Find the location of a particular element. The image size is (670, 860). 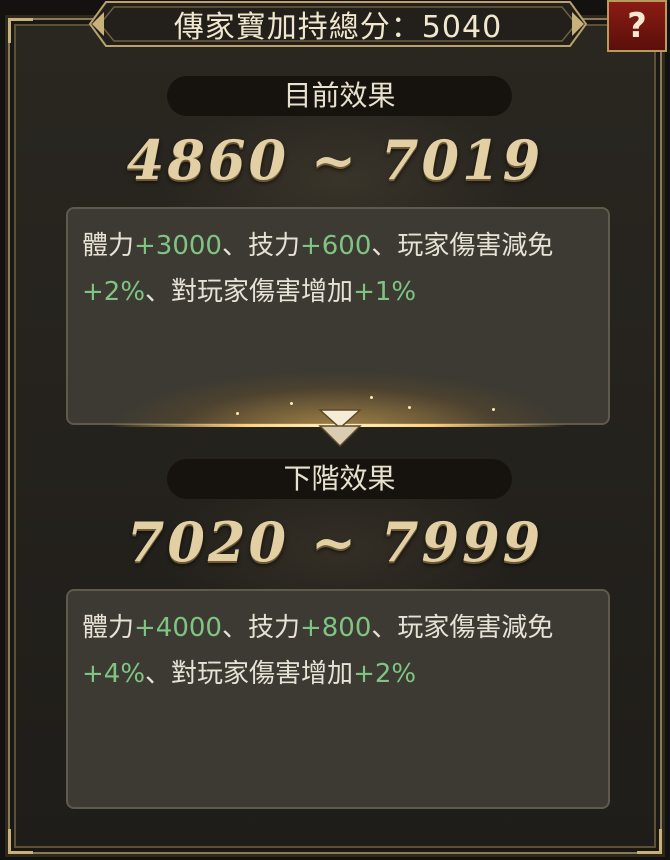

next-score-range: 7020 ~ 7999 is located at coordinates (335, 542).